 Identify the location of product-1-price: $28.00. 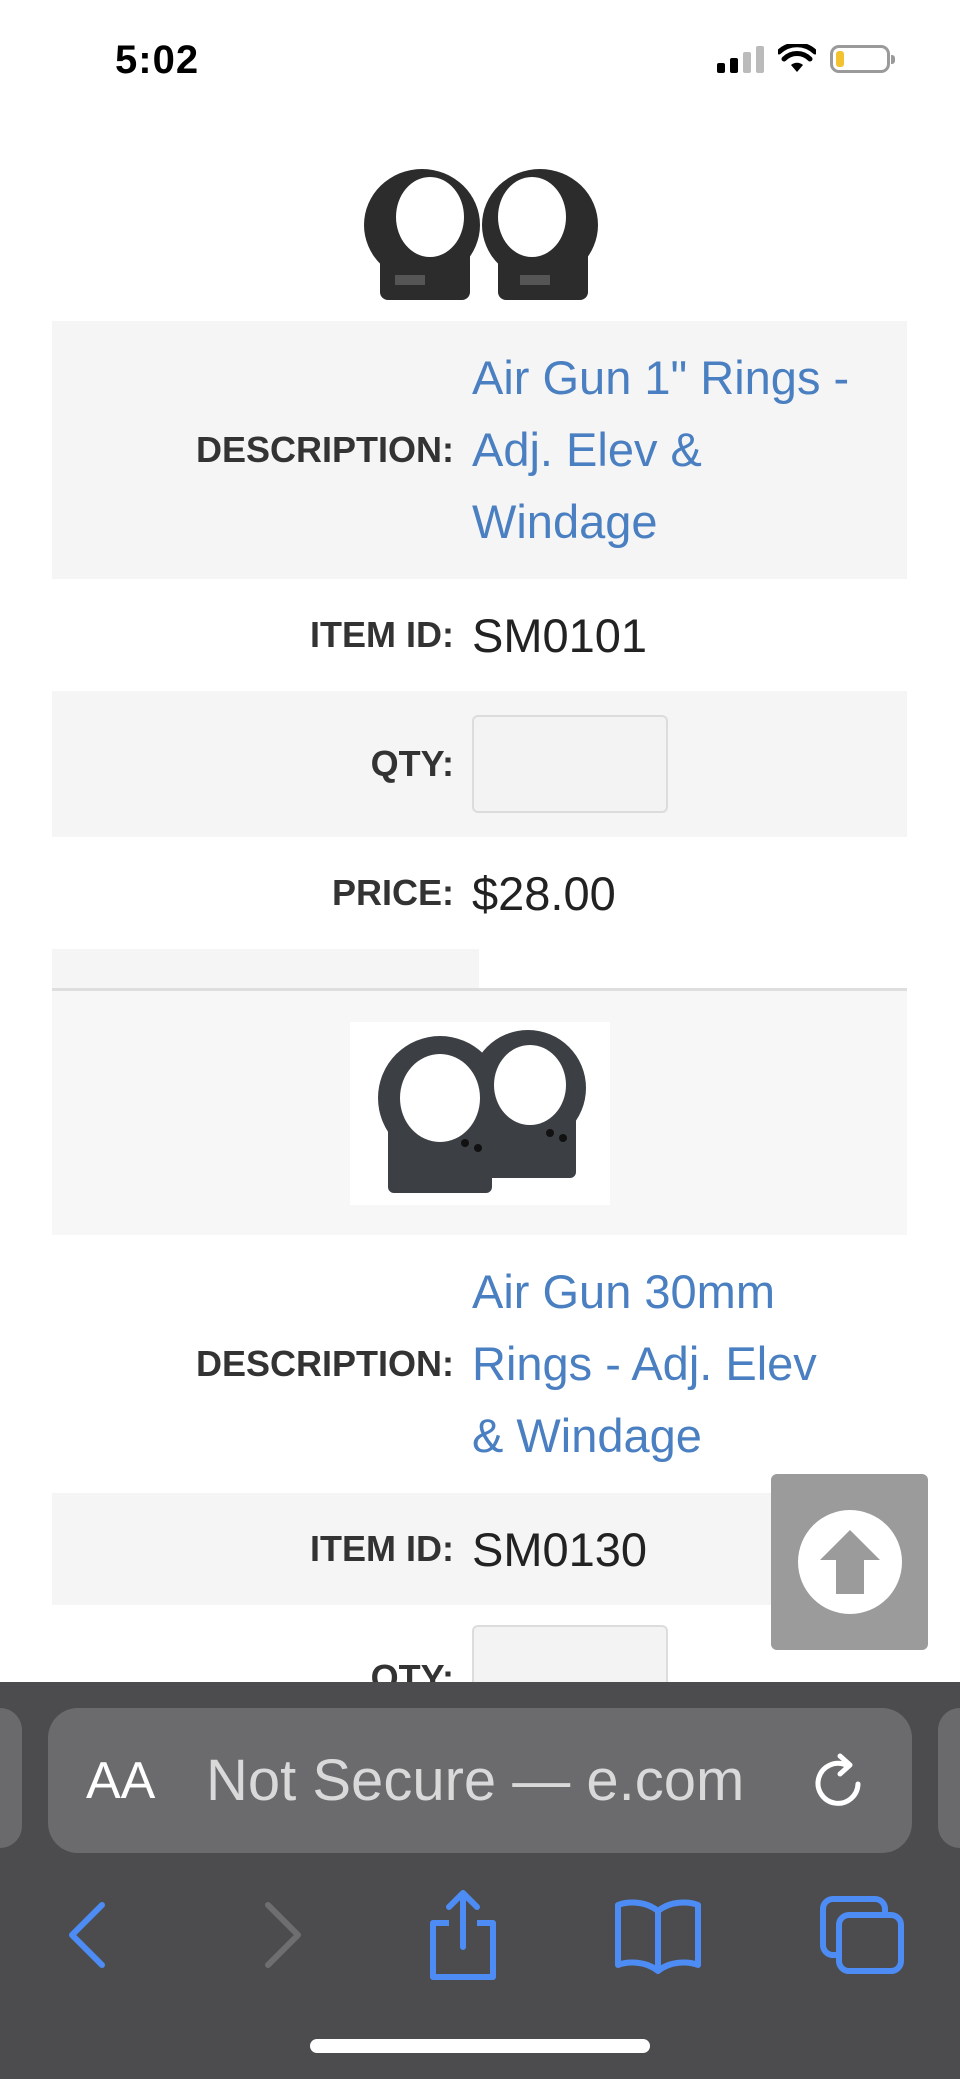
(544, 893).